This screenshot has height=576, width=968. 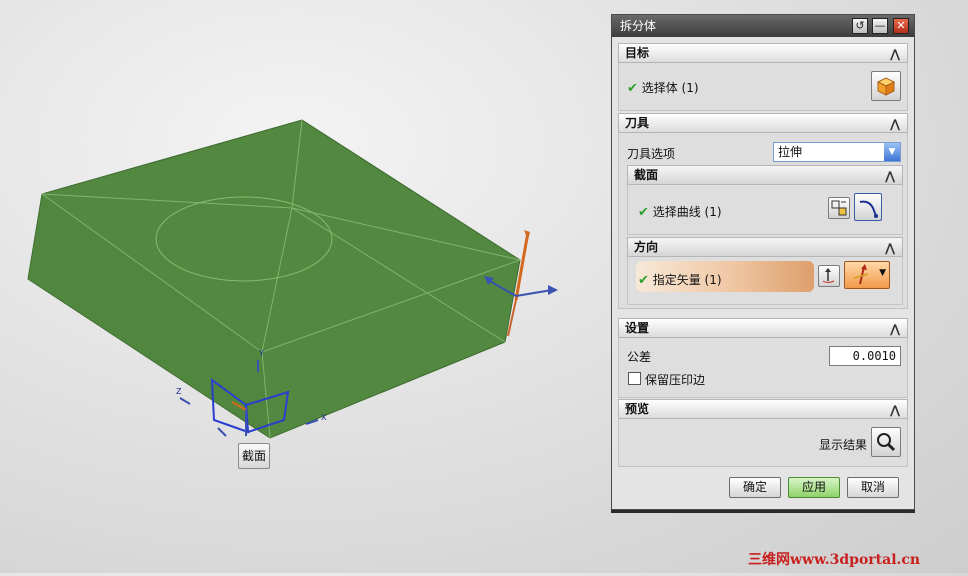 What do you see at coordinates (837, 152) in the screenshot?
I see `tool-option-select: 拉伸 ▼` at bounding box center [837, 152].